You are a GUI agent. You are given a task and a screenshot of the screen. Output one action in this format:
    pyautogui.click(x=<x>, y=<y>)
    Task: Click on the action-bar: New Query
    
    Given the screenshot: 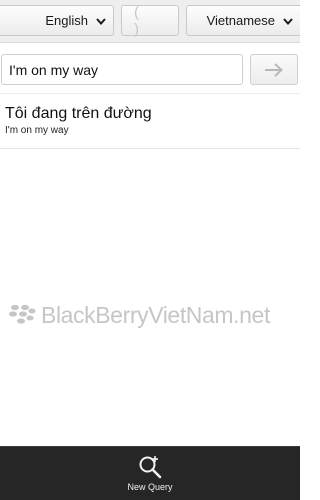 What is the action you would take?
    pyautogui.click(x=150, y=473)
    